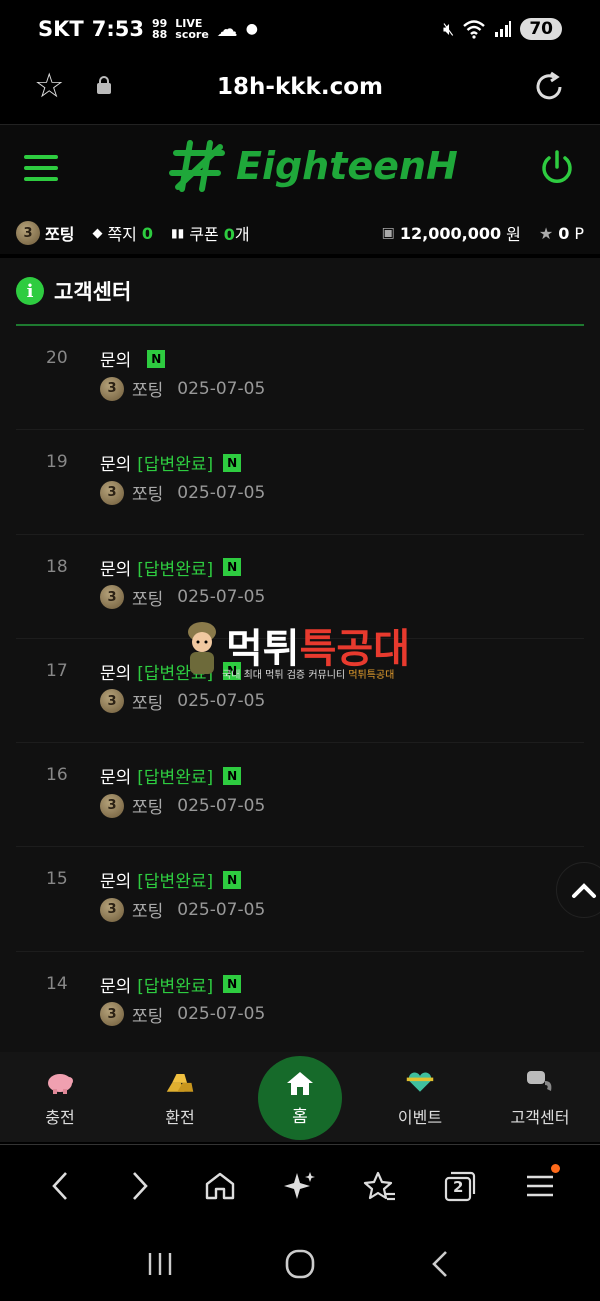  What do you see at coordinates (60, 1082) in the screenshot?
I see `piggy-bank-icon` at bounding box center [60, 1082].